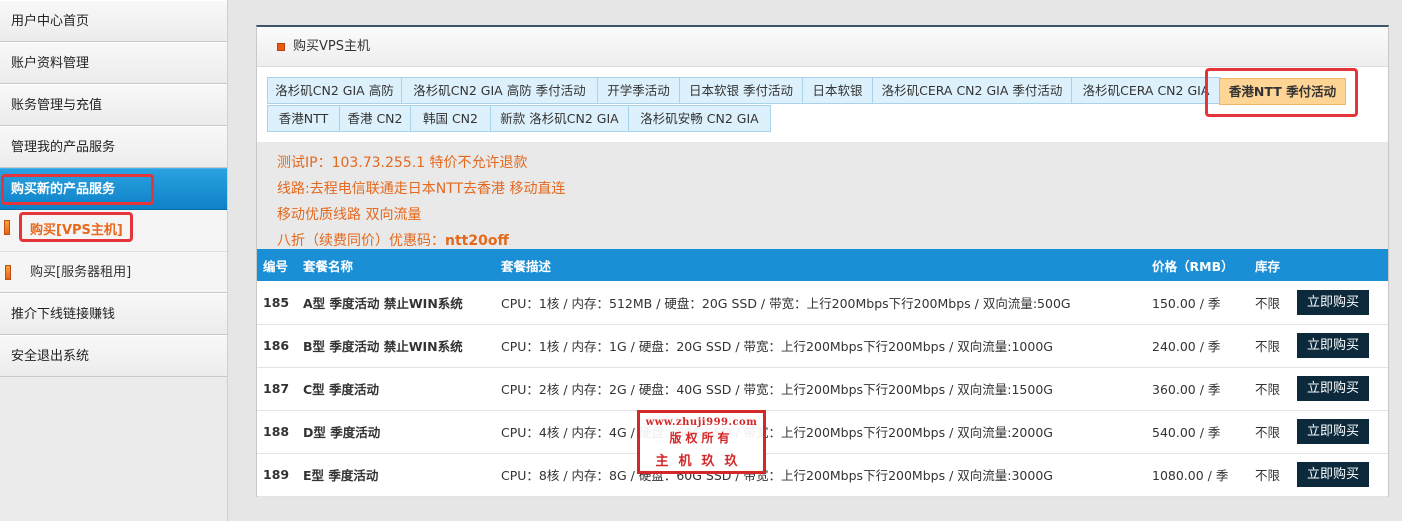 The width and height of the screenshot is (1402, 521). What do you see at coordinates (559, 118) in the screenshot?
I see `tab-new-la-cn2-gia: 新款 洛杉矶CN2 GIA` at bounding box center [559, 118].